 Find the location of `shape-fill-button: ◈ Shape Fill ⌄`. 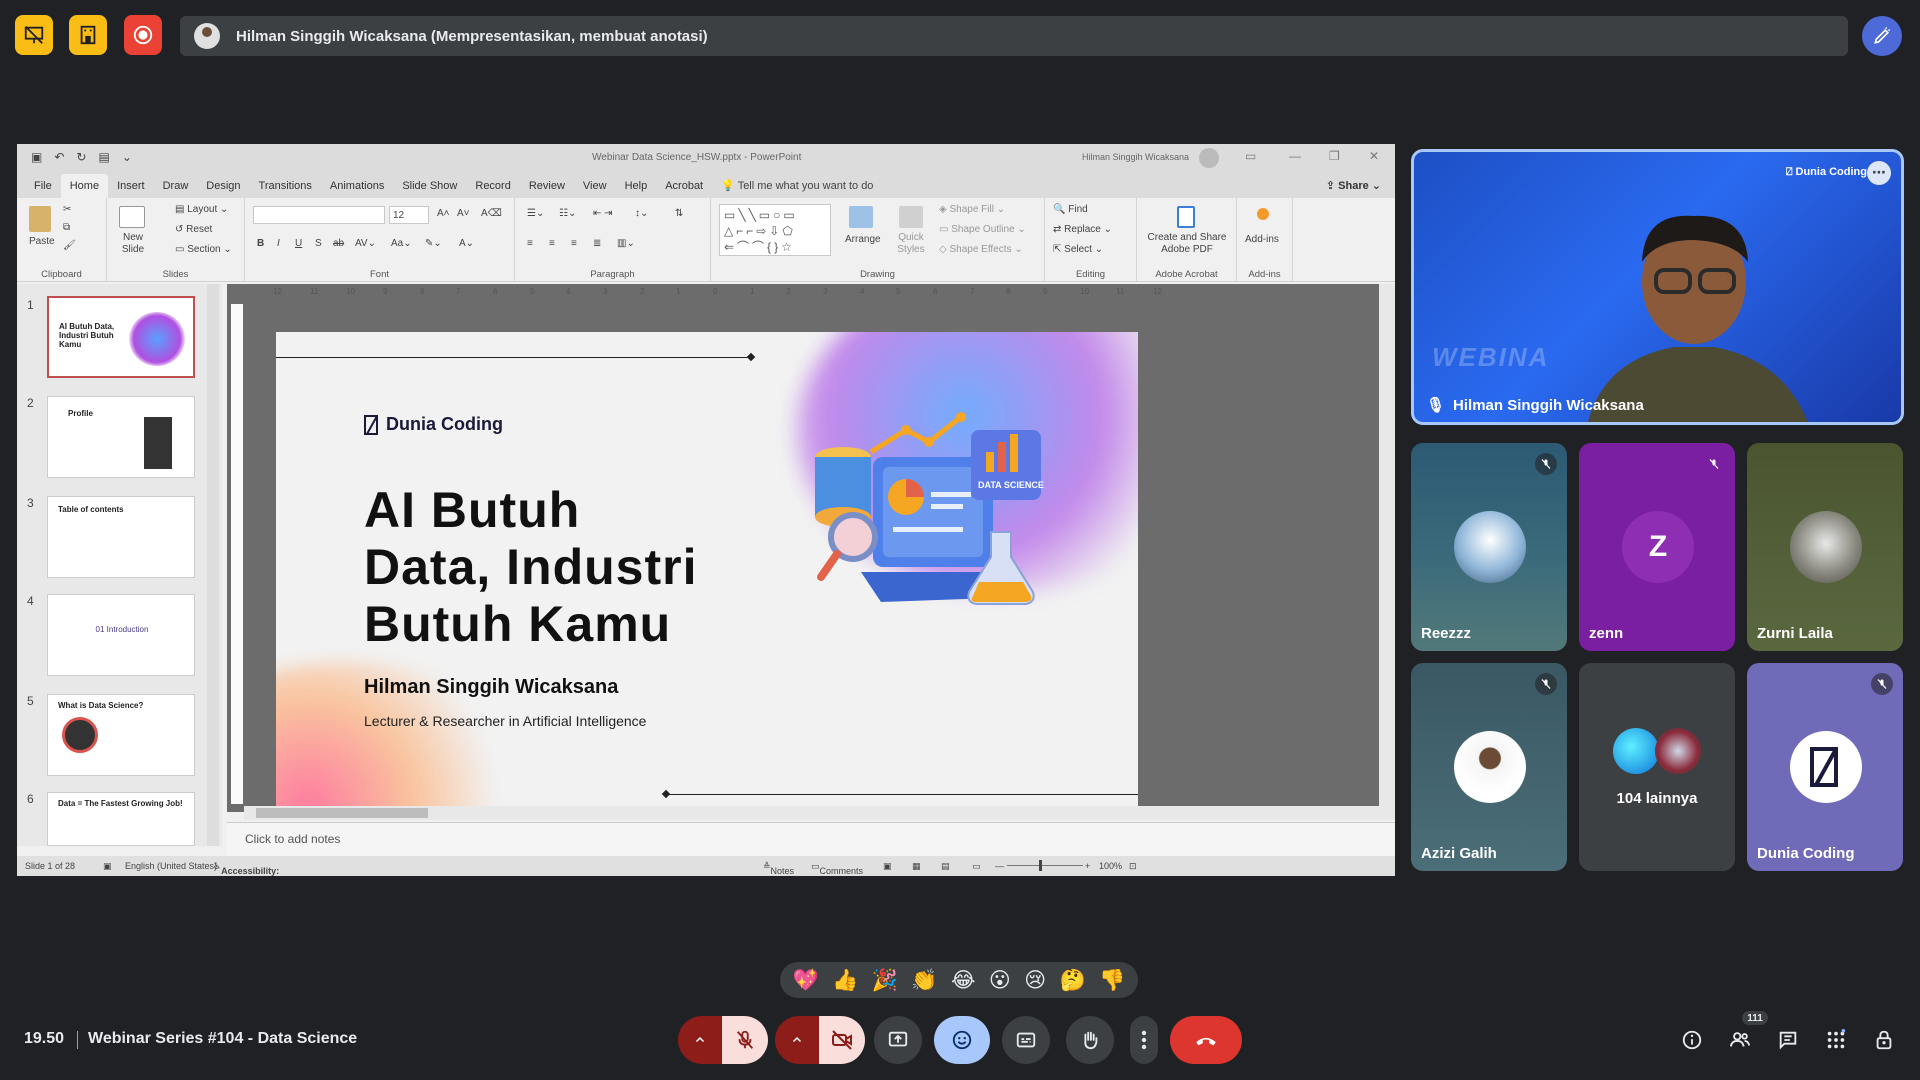

shape-fill-button: ◈ Shape Fill ⌄ is located at coordinates (972, 209).